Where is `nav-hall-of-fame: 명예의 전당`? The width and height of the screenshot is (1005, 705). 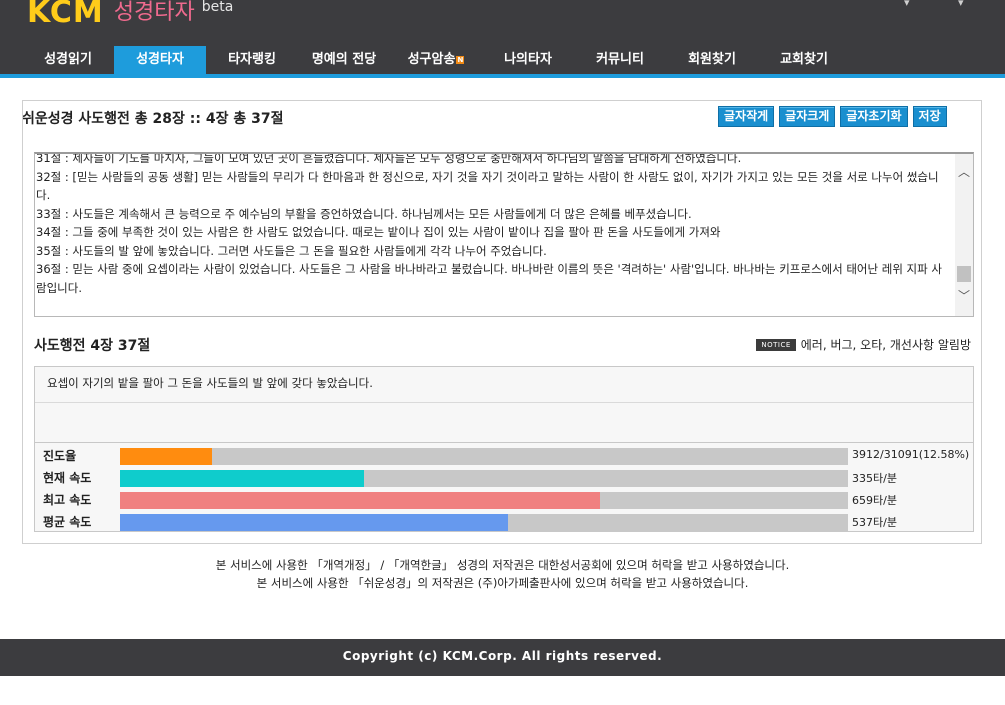
nav-hall-of-fame: 명예의 전당 is located at coordinates (344, 60).